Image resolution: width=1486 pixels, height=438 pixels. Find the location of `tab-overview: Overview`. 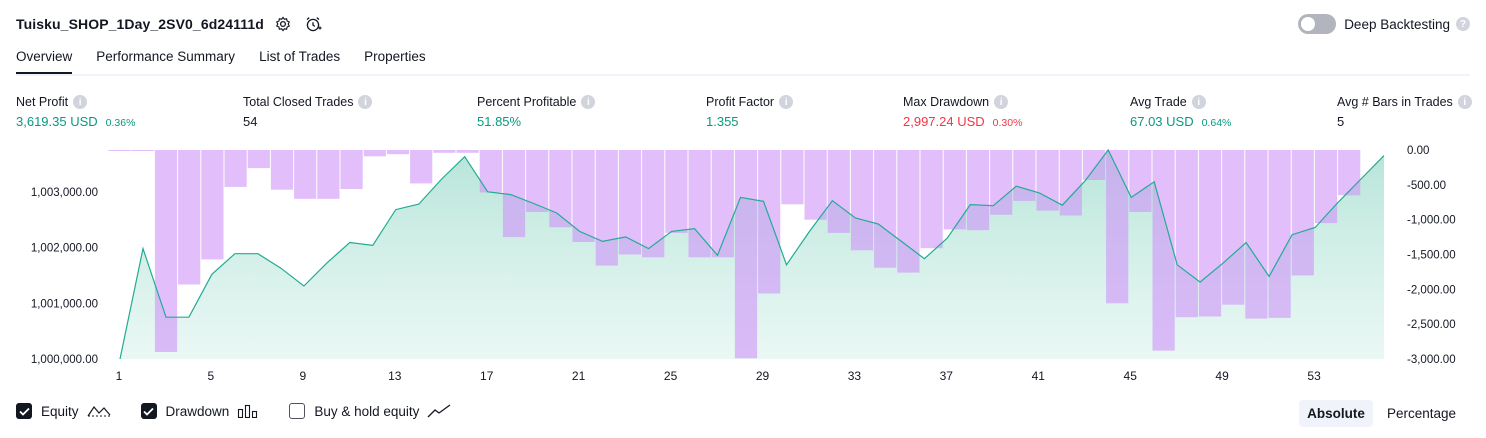

tab-overview: Overview is located at coordinates (44, 59).